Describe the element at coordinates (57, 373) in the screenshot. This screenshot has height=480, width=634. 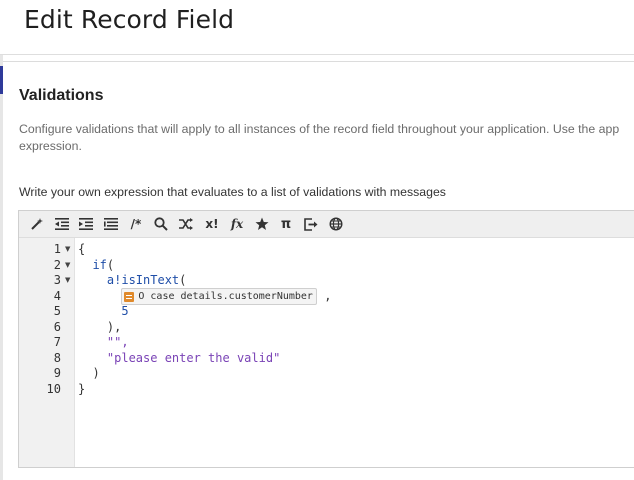
I see `line-number: 9` at that location.